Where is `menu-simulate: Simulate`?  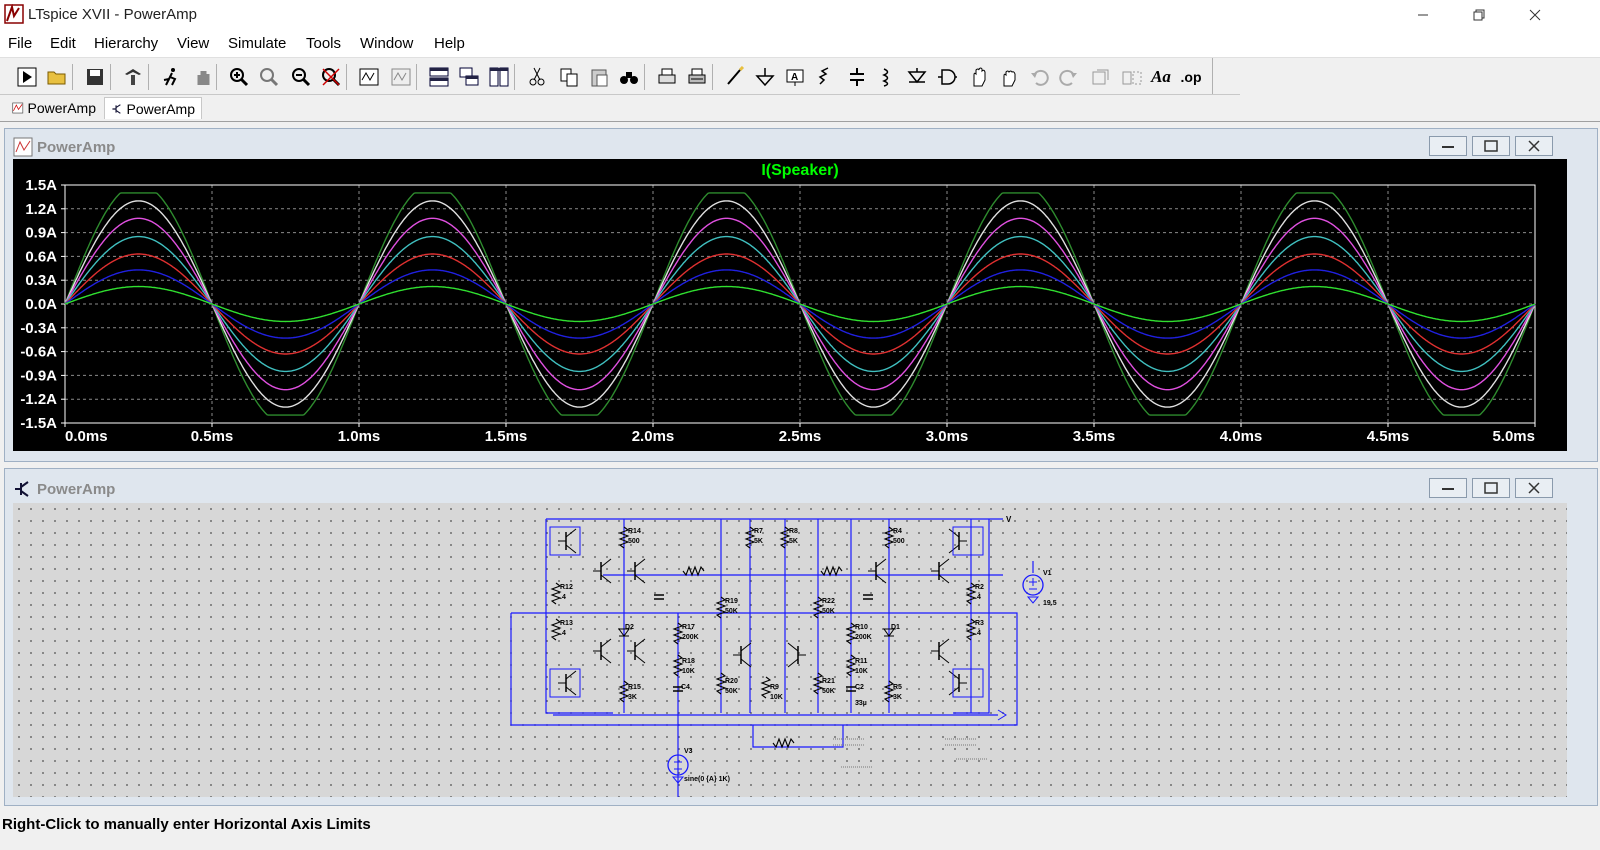 menu-simulate: Simulate is located at coordinates (257, 43).